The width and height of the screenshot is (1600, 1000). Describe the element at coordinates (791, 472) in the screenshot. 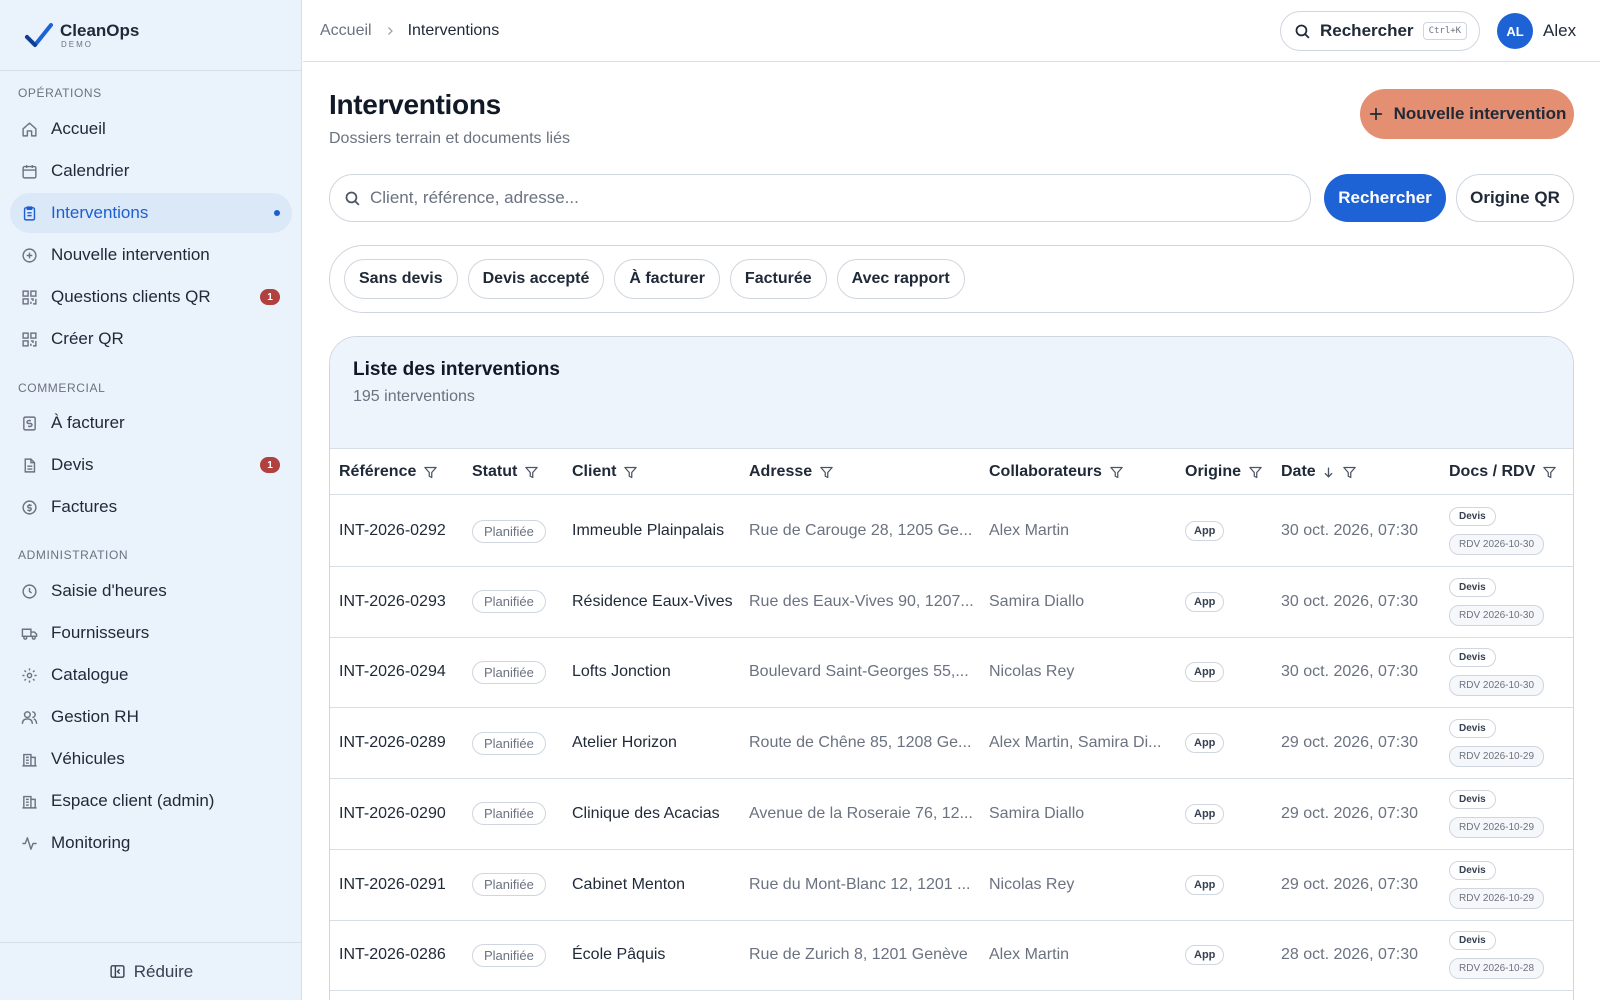

I see `column-header-address: Adresse` at that location.